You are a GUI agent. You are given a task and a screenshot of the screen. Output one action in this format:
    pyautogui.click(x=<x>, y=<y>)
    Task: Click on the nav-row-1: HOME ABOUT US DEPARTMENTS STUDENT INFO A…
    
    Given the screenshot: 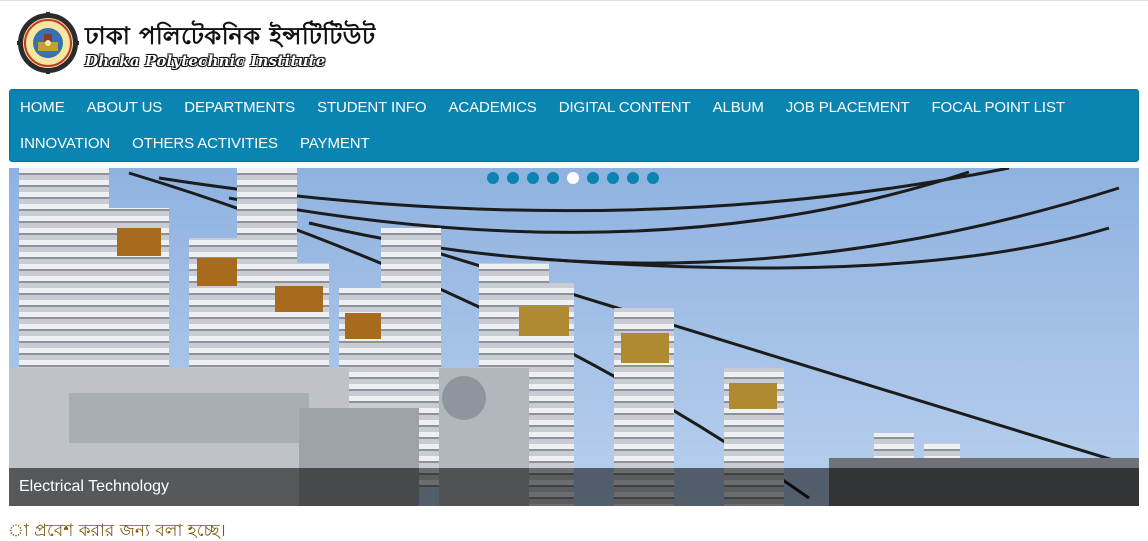 What is the action you would take?
    pyautogui.click(x=543, y=108)
    